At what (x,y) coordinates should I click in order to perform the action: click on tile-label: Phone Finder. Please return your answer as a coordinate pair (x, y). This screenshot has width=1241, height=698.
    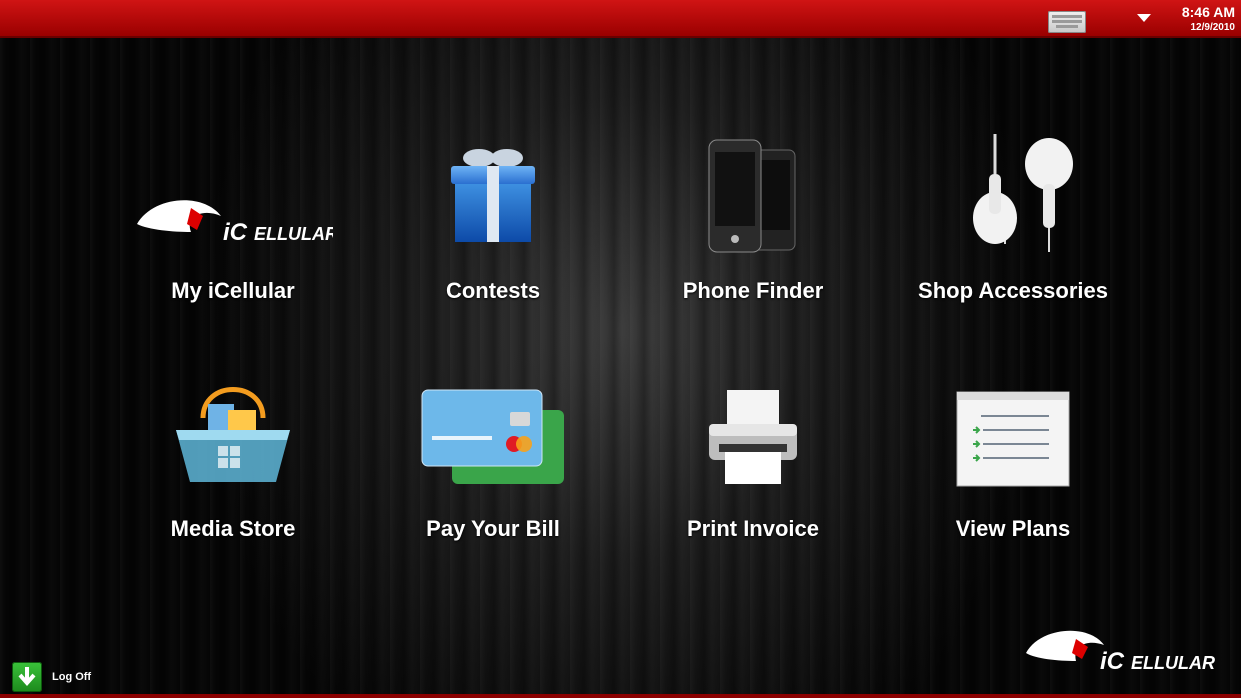
    Looking at the image, I should click on (753, 290).